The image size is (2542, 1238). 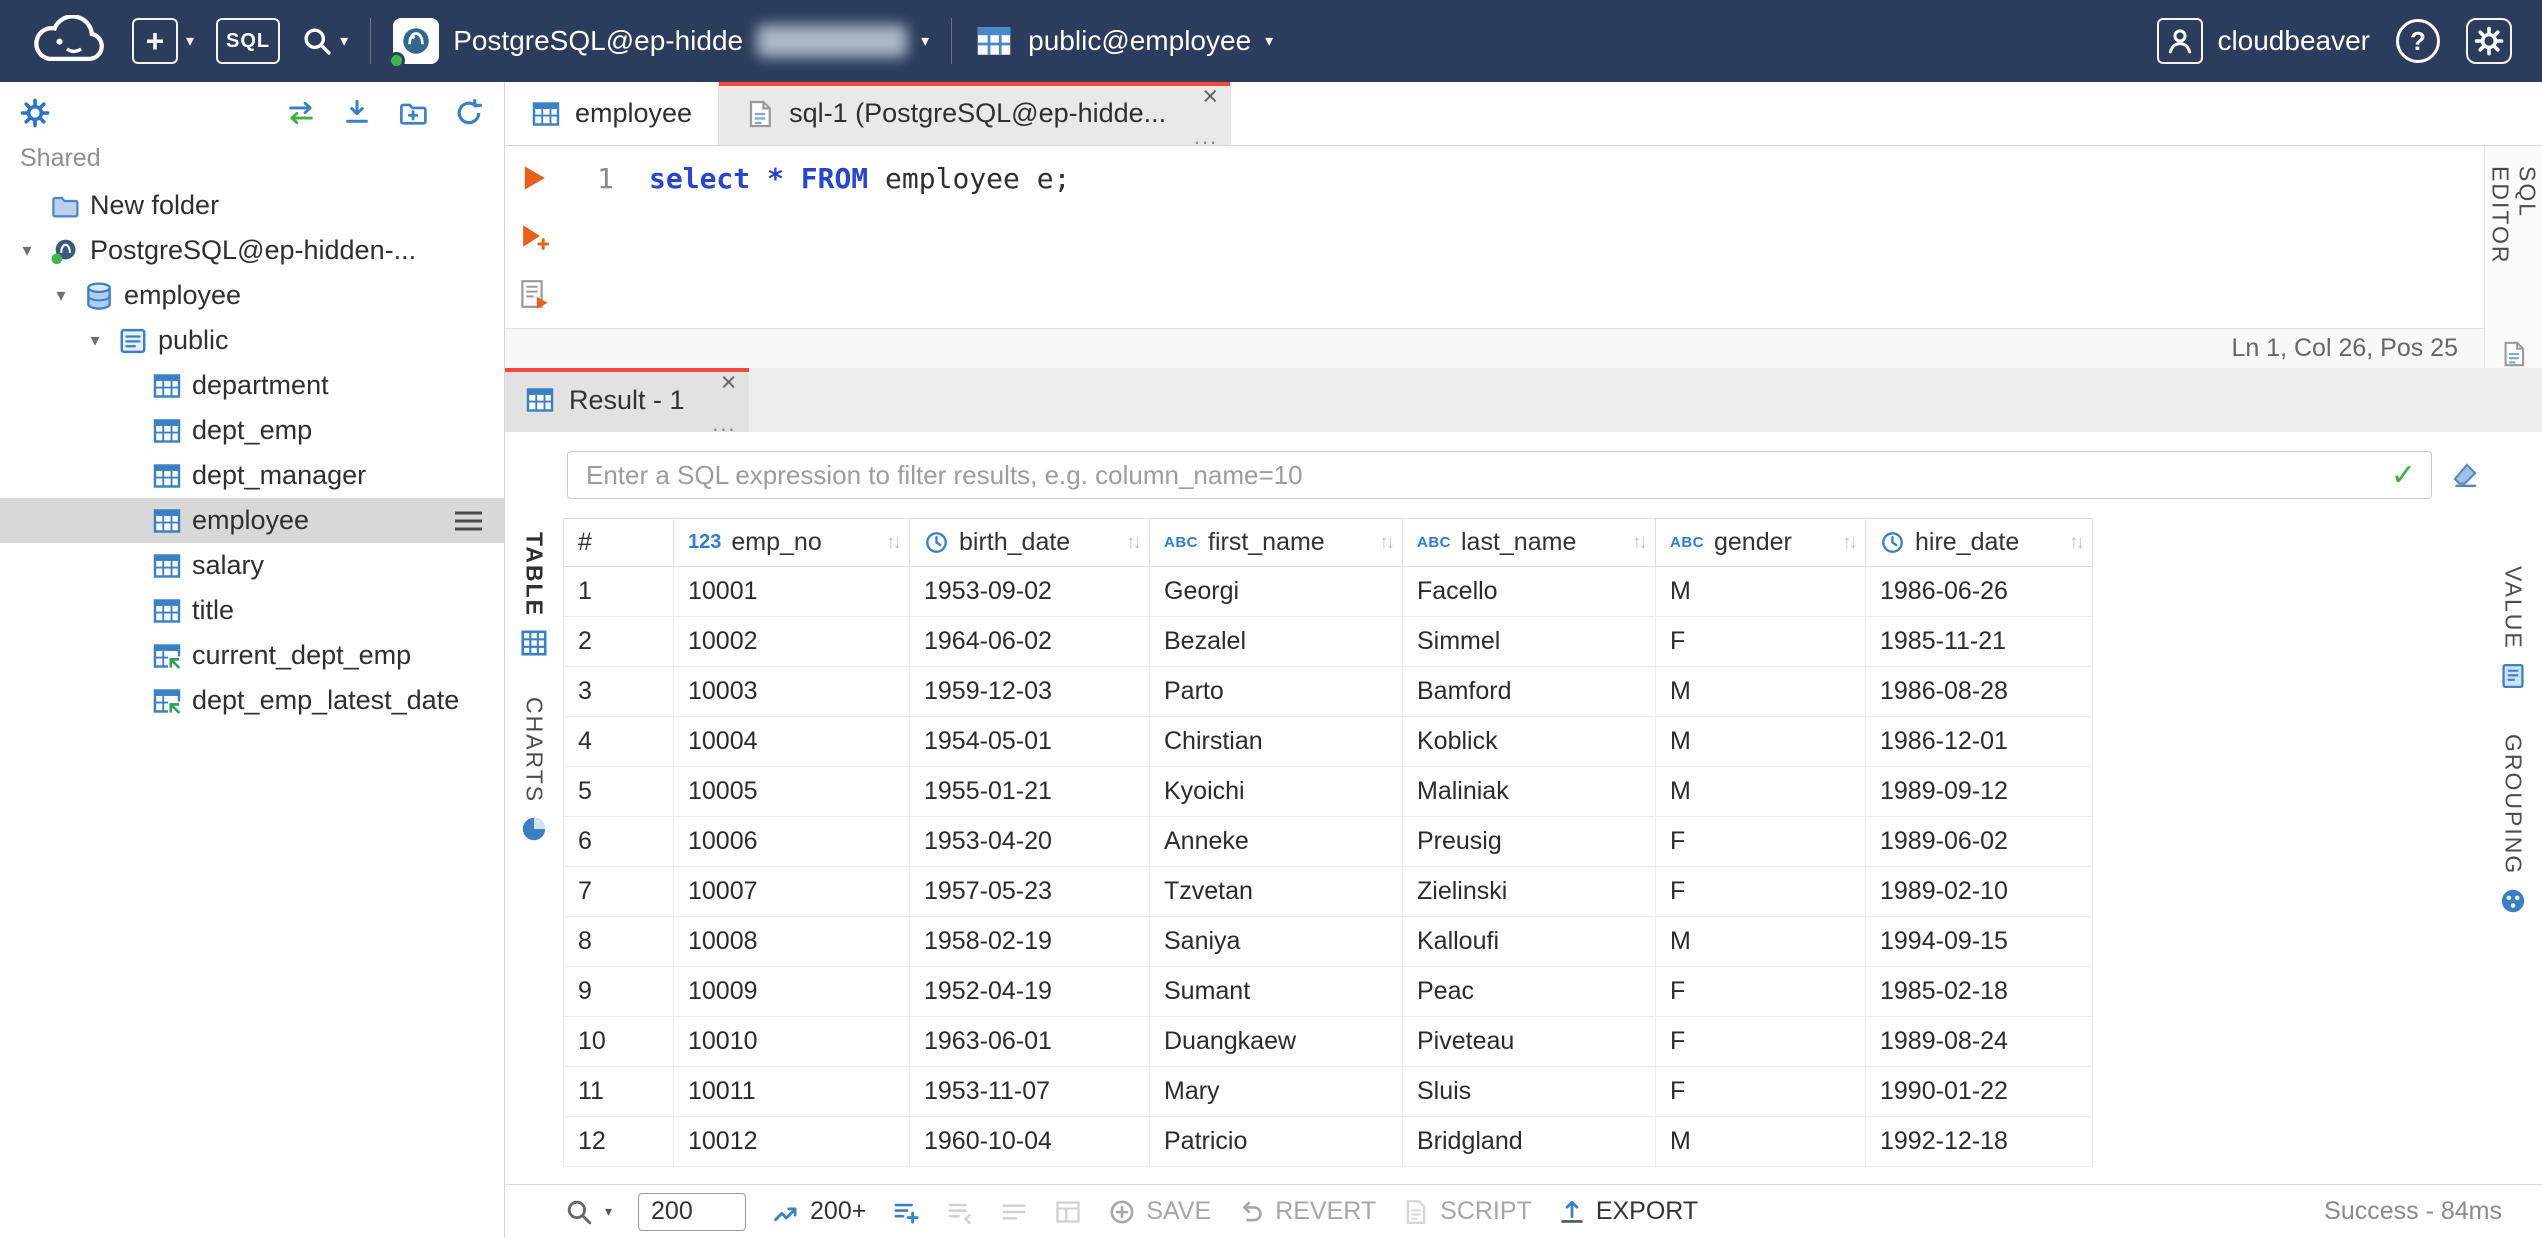 I want to click on cloudbeaver-logo-icon, so click(x=70, y=41).